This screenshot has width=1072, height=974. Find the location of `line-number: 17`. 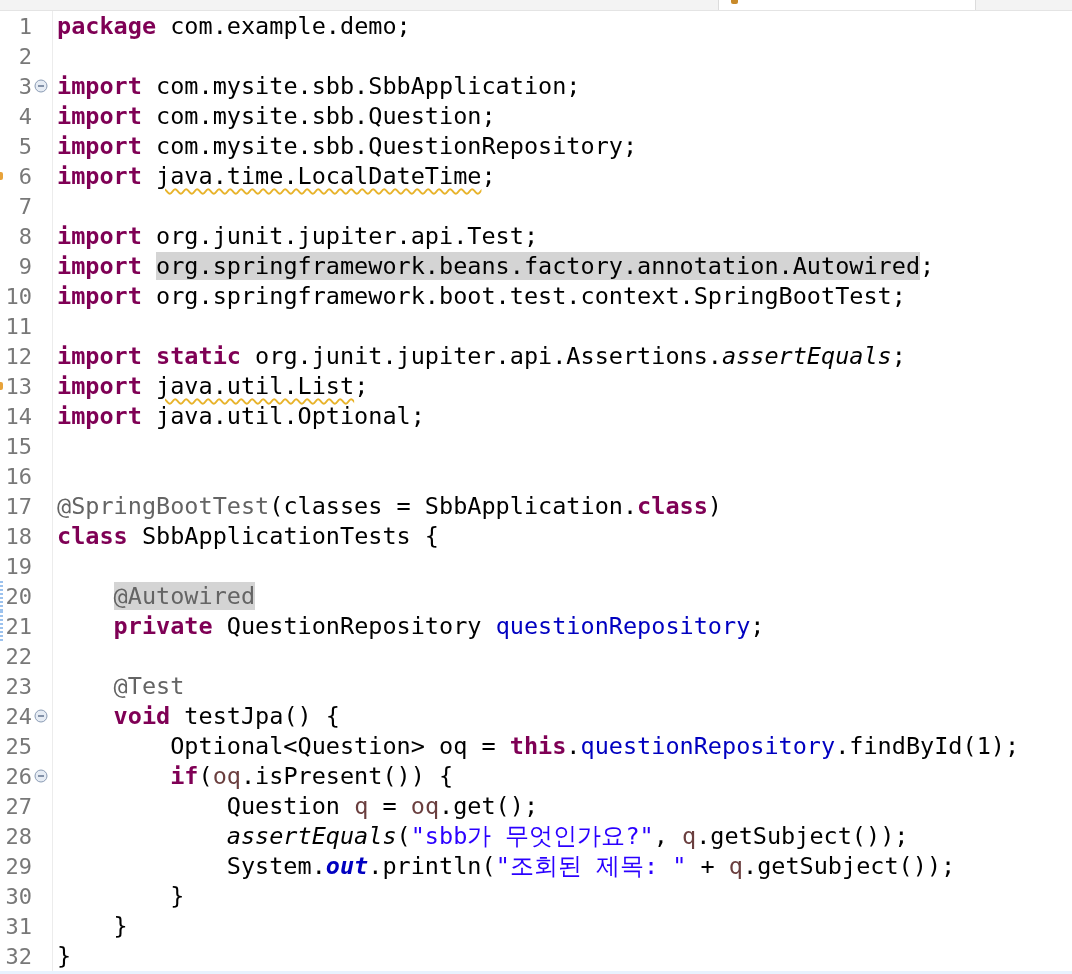

line-number: 17 is located at coordinates (18, 506).